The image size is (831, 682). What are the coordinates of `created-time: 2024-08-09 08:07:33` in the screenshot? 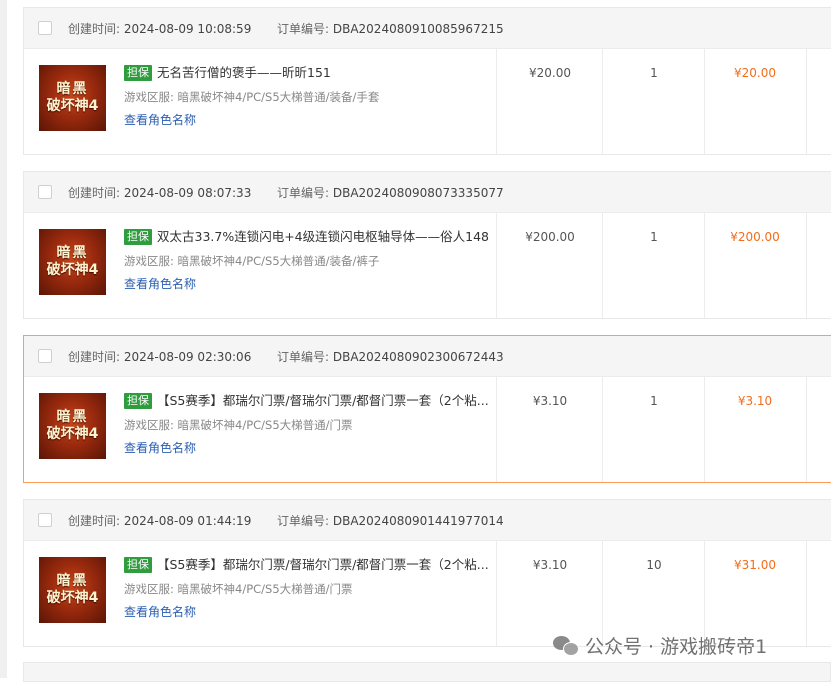 It's located at (187, 193).